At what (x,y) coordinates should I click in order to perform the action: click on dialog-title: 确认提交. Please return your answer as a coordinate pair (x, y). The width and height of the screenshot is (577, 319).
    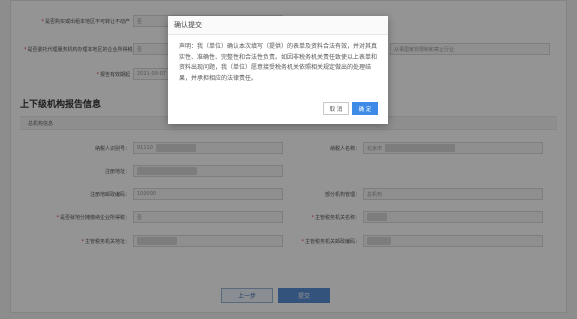
    Looking at the image, I should click on (188, 25).